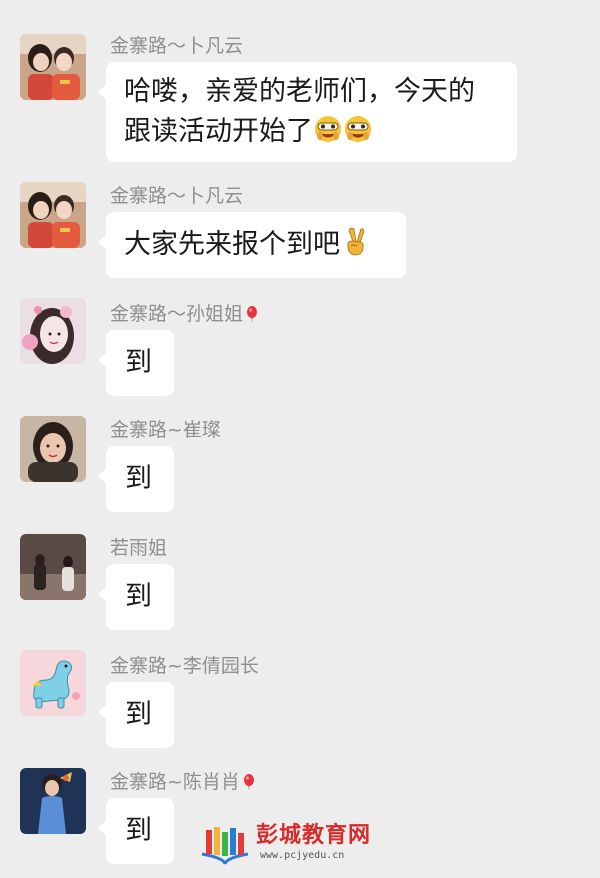 This screenshot has width=600, height=878. I want to click on sender-name: 金寨路~陈肖肖, so click(183, 782).